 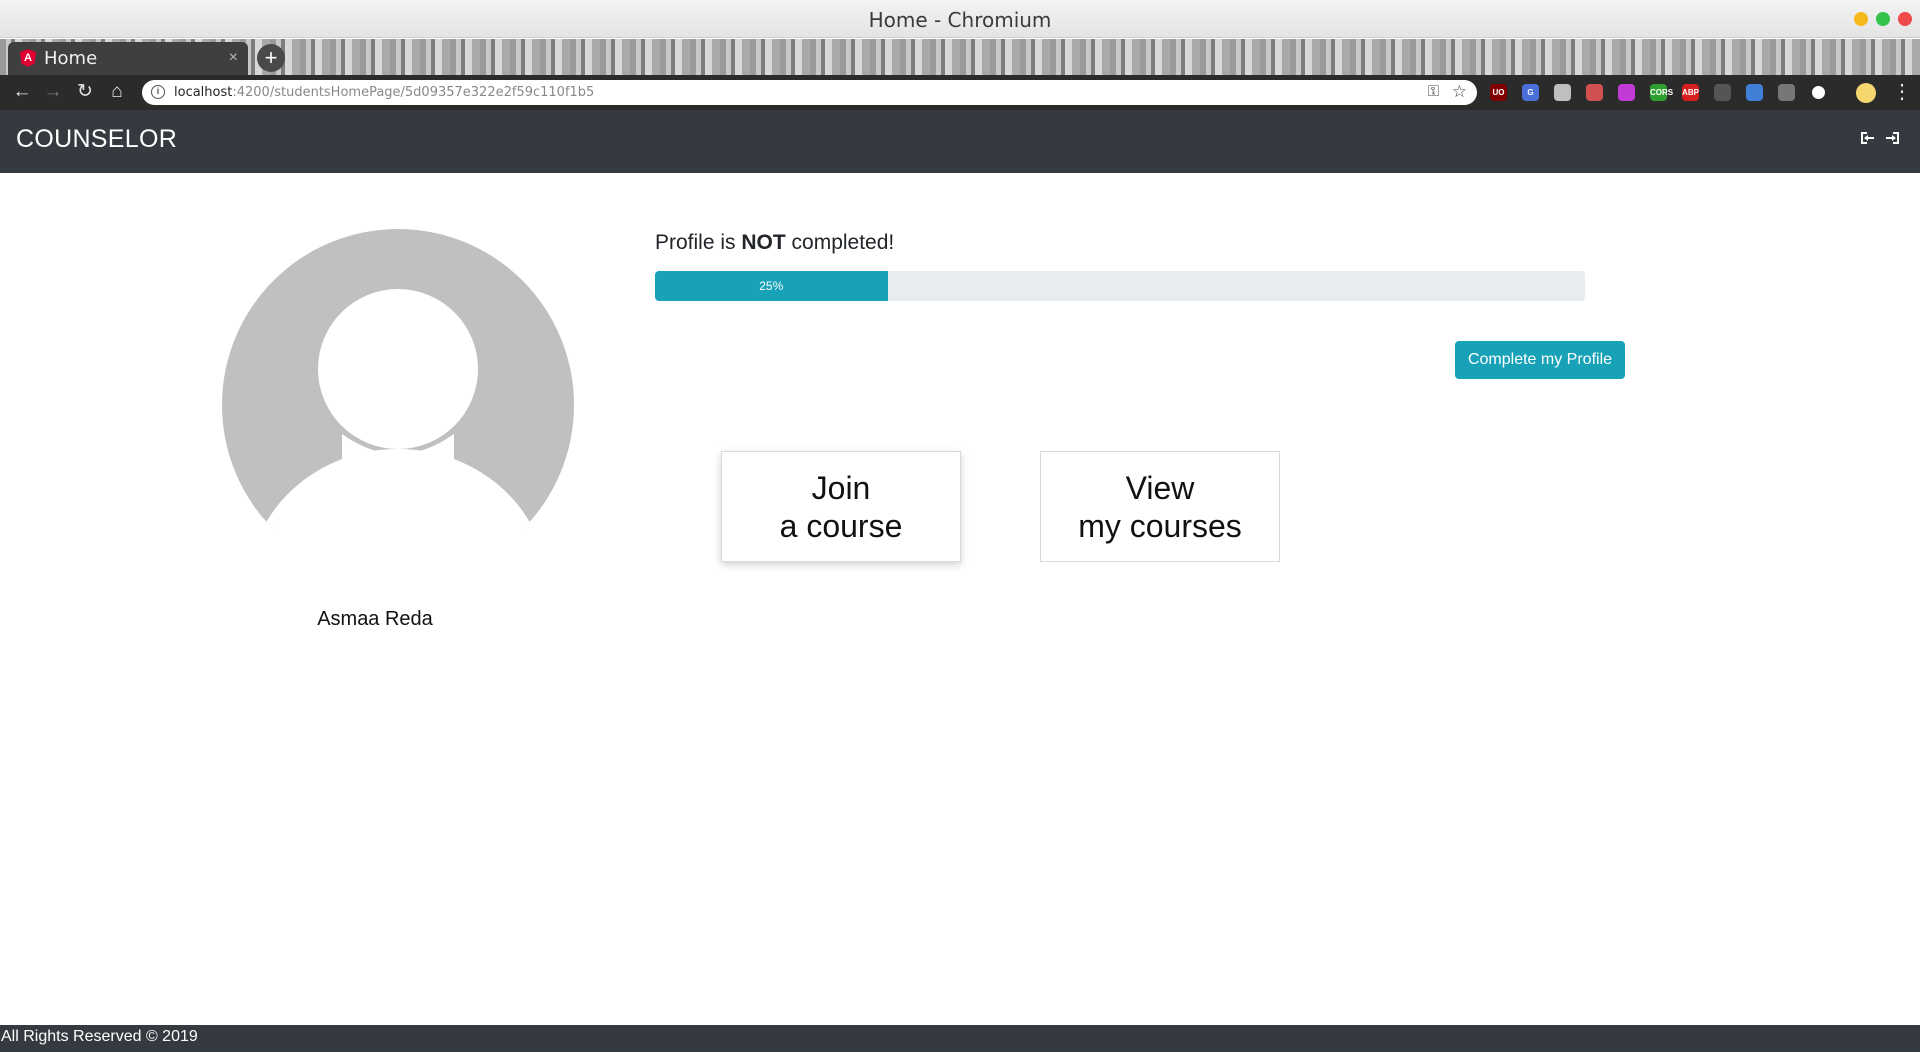 I want to click on forward-arrow-icon: →, so click(x=53, y=92).